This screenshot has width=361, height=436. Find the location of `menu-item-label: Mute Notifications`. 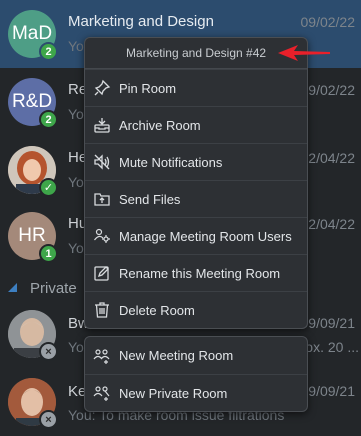

menu-item-label: Mute Notifications is located at coordinates (171, 162).